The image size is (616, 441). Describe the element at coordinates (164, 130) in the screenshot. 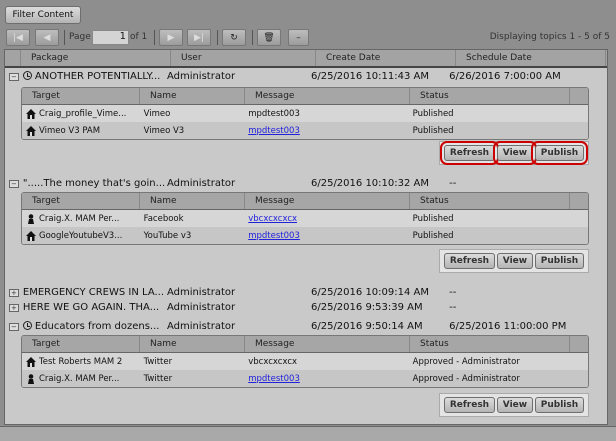

I see `name-cell: Vimeo V3` at that location.